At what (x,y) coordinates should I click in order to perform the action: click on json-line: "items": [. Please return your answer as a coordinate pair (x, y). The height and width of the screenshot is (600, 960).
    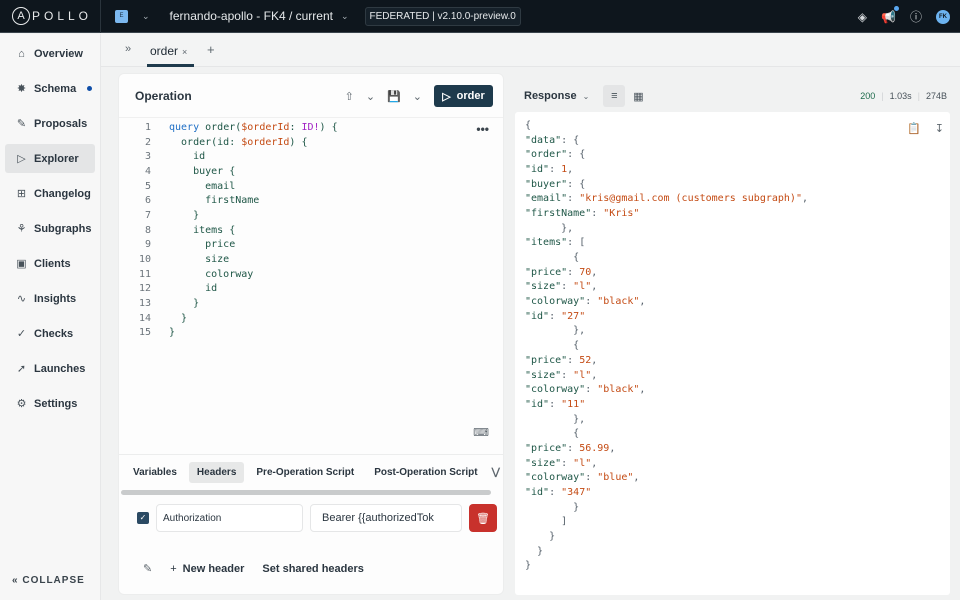
    Looking at the image, I should click on (555, 243).